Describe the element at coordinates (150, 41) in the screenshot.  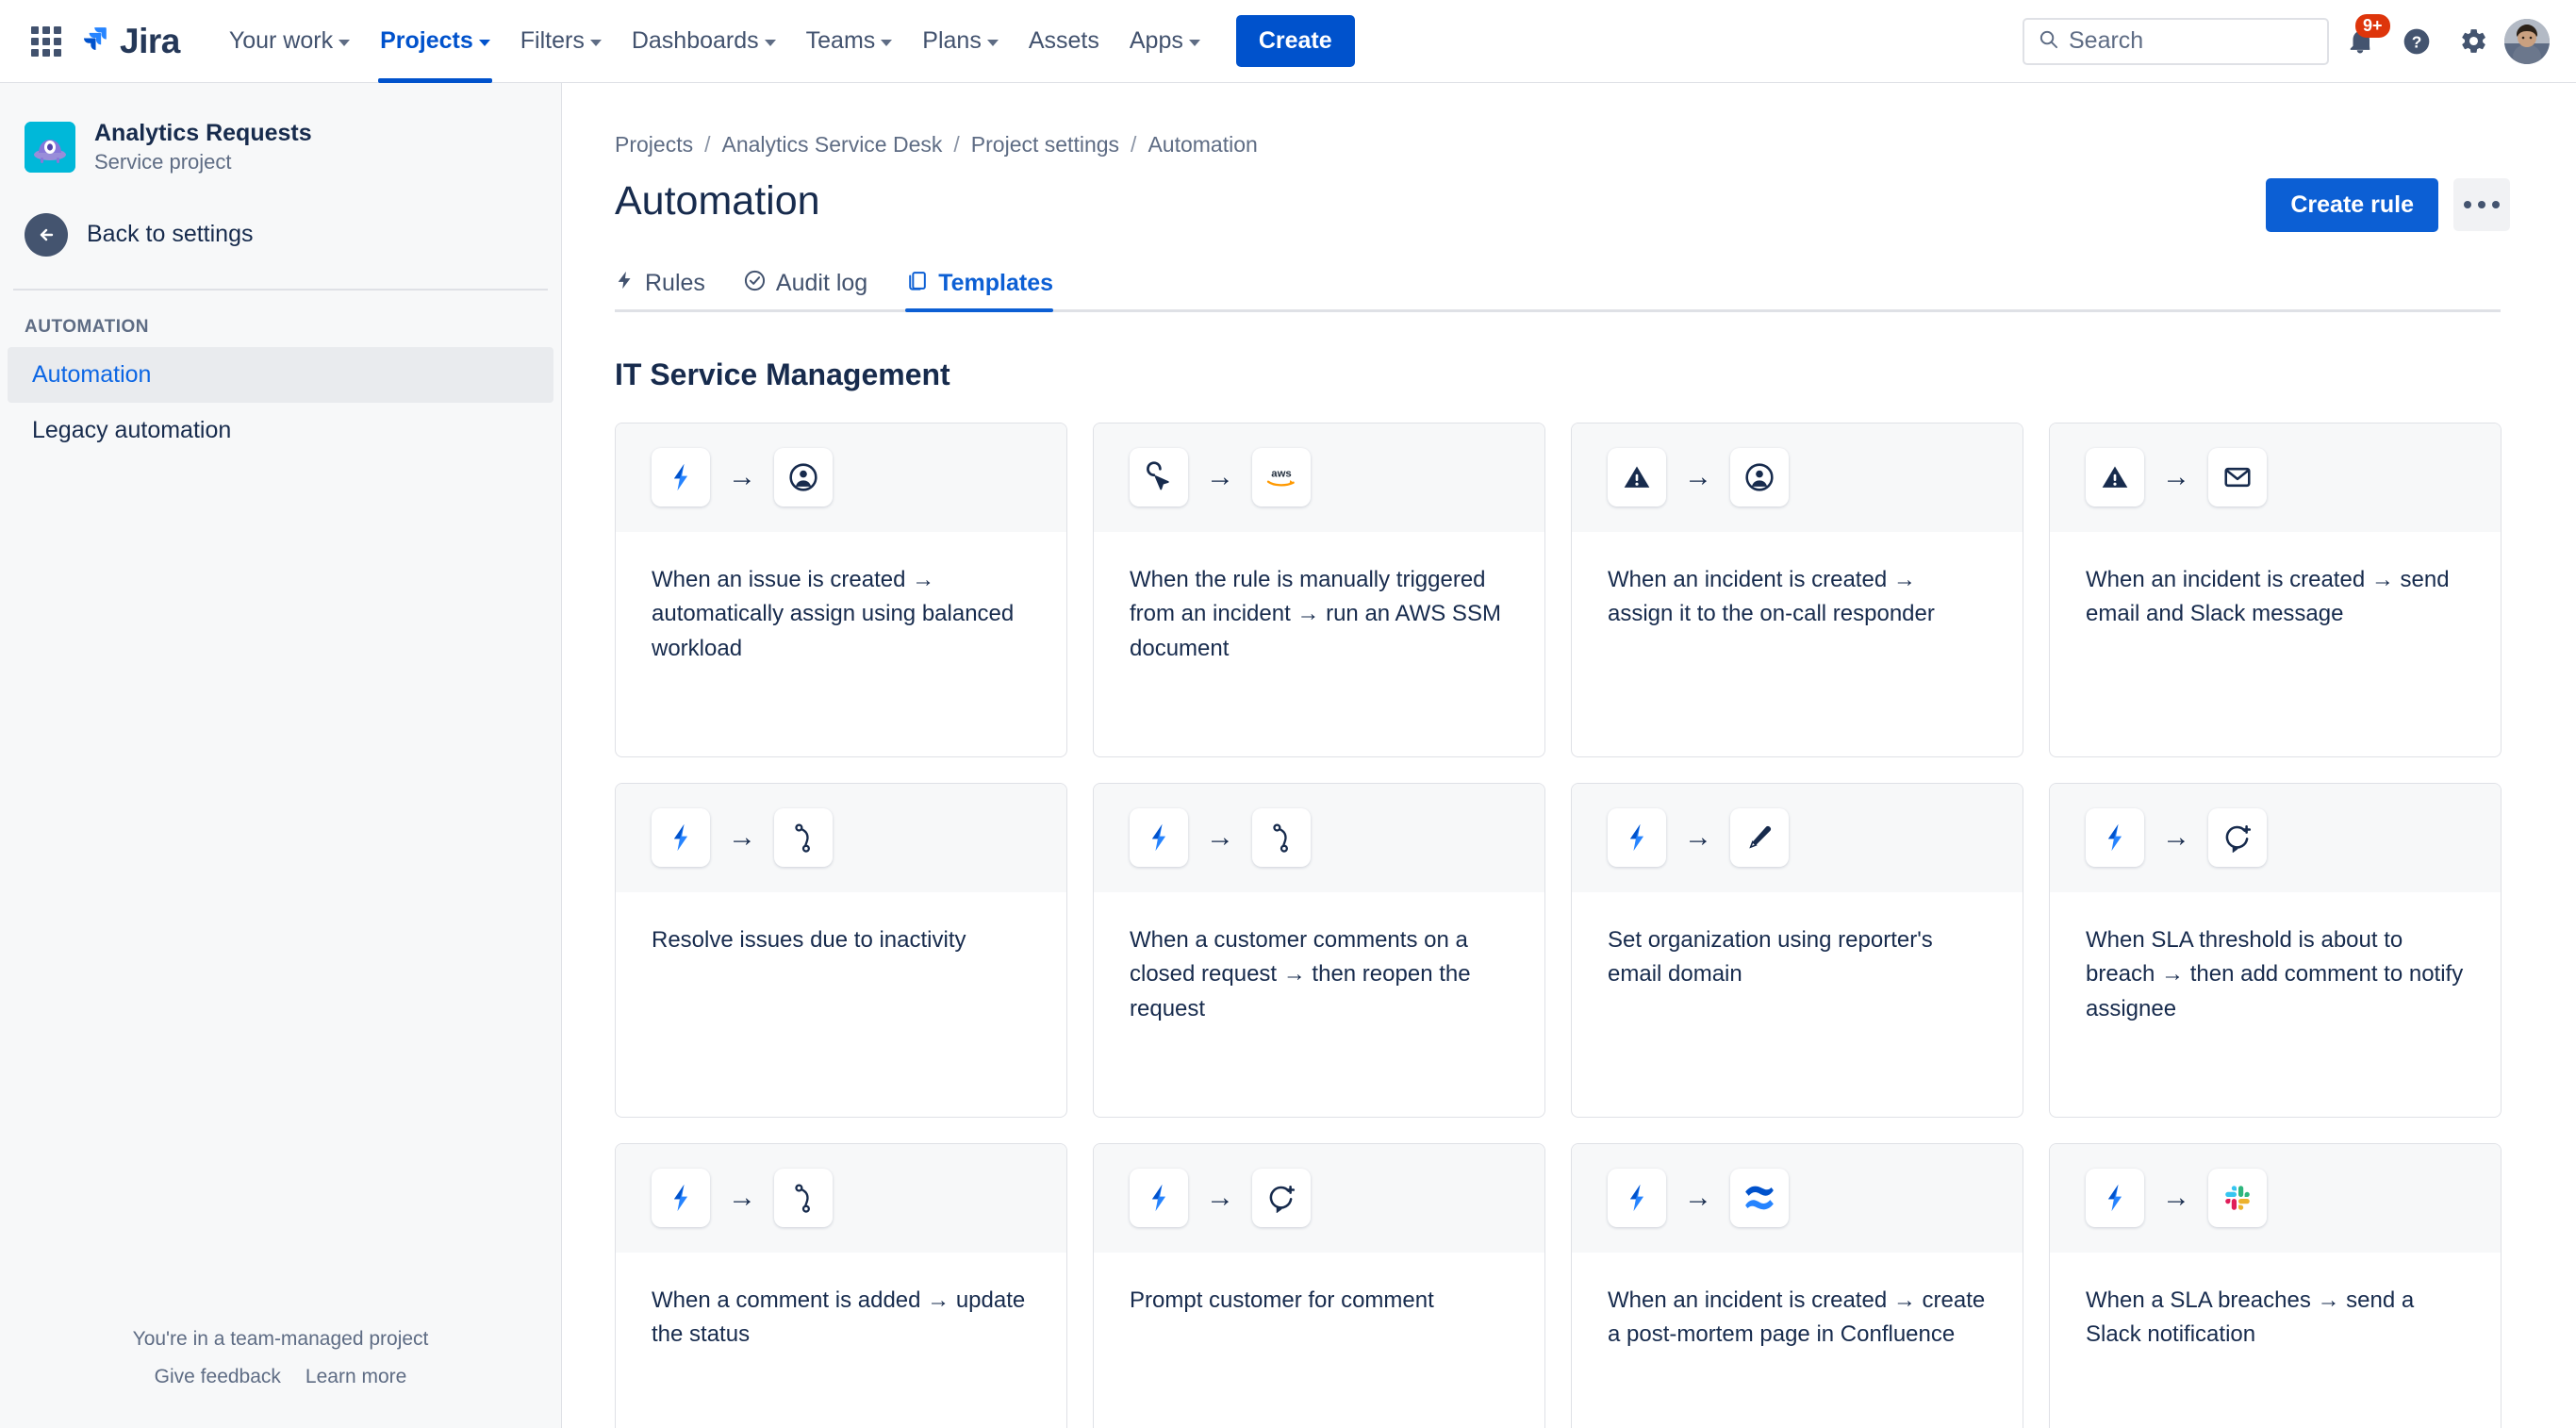
I see `jira-wordmark: Jira` at that location.